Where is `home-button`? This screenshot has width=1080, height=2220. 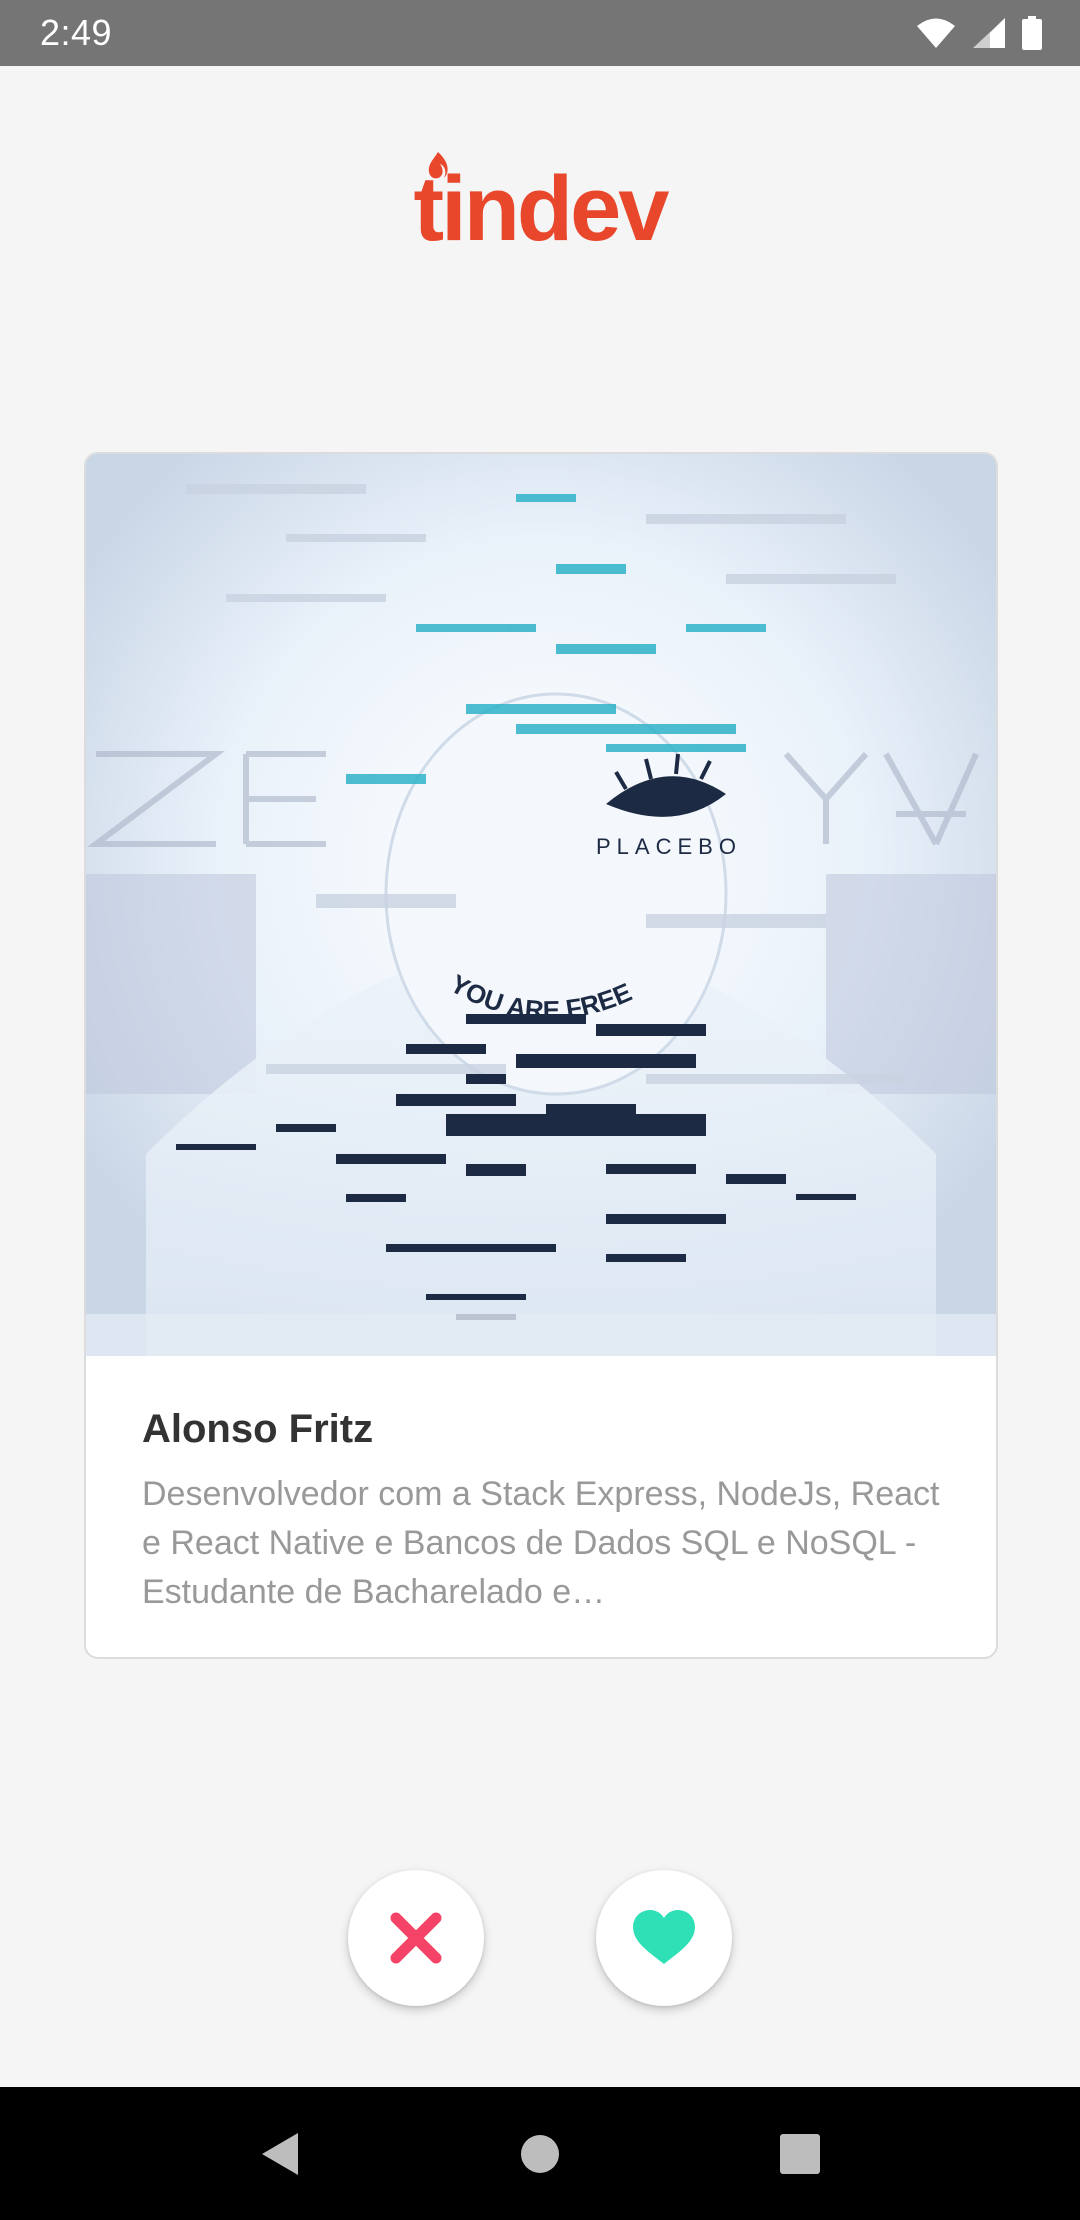 home-button is located at coordinates (540, 2154).